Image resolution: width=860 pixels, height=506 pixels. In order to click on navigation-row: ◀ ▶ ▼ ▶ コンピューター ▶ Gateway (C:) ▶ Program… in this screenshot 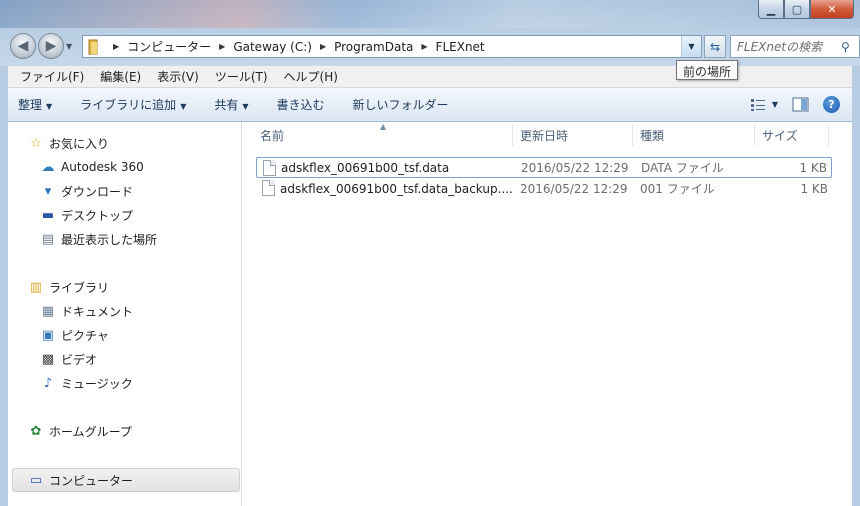, I will do `click(435, 46)`.